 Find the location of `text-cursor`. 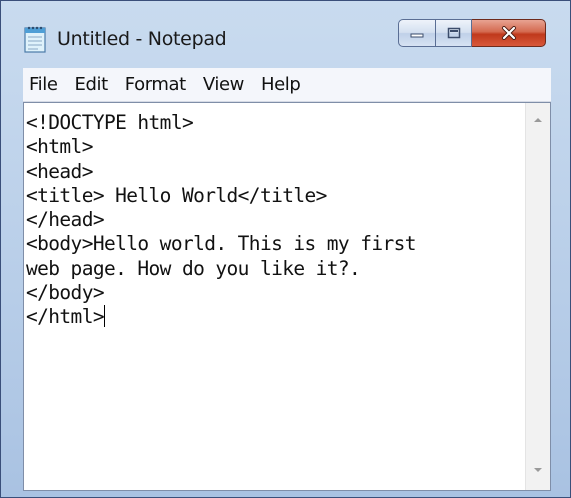

text-cursor is located at coordinates (104, 316).